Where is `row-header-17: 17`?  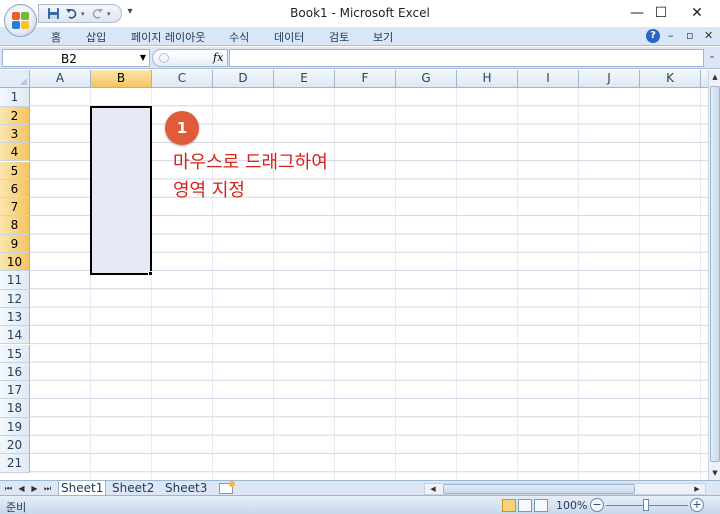
row-header-17: 17 is located at coordinates (15, 390).